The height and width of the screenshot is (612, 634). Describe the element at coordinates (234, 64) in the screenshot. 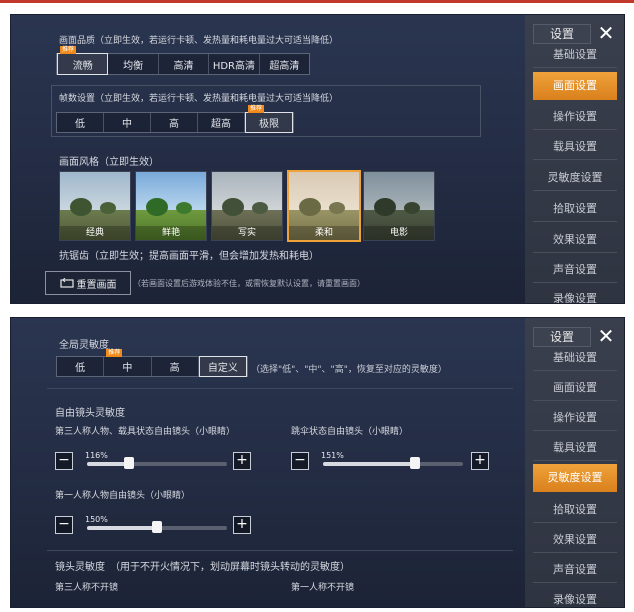

I see `quality-option-hdr: HDR高清` at that location.